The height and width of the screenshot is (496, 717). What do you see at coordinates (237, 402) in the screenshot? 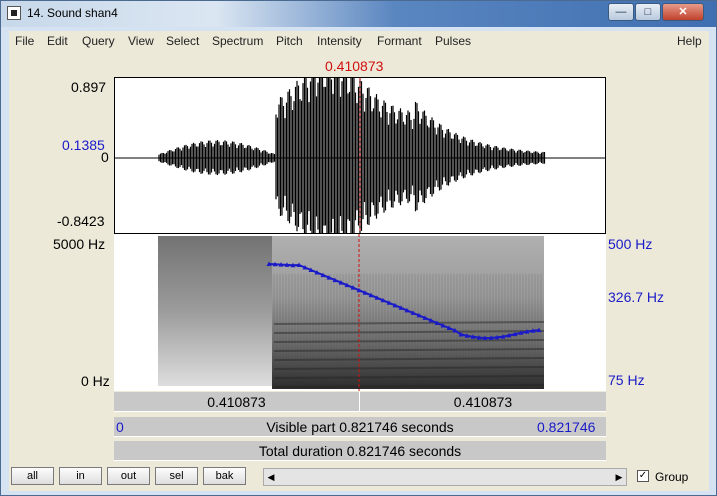
I see `selection-left-cell: 0.410873` at bounding box center [237, 402].